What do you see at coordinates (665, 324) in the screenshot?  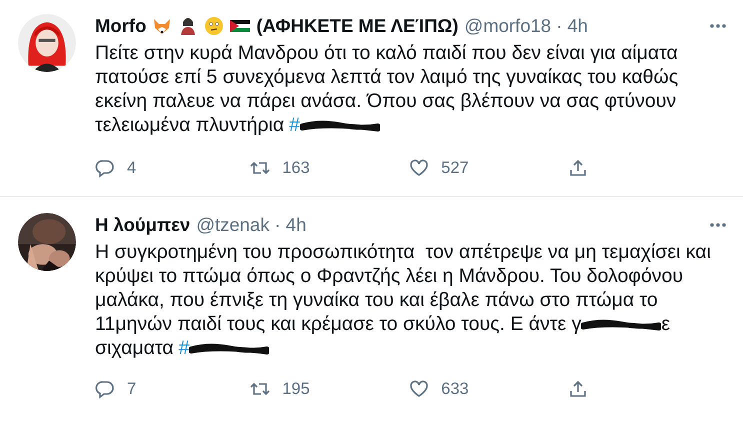 I see `tweet-text: ε` at bounding box center [665, 324].